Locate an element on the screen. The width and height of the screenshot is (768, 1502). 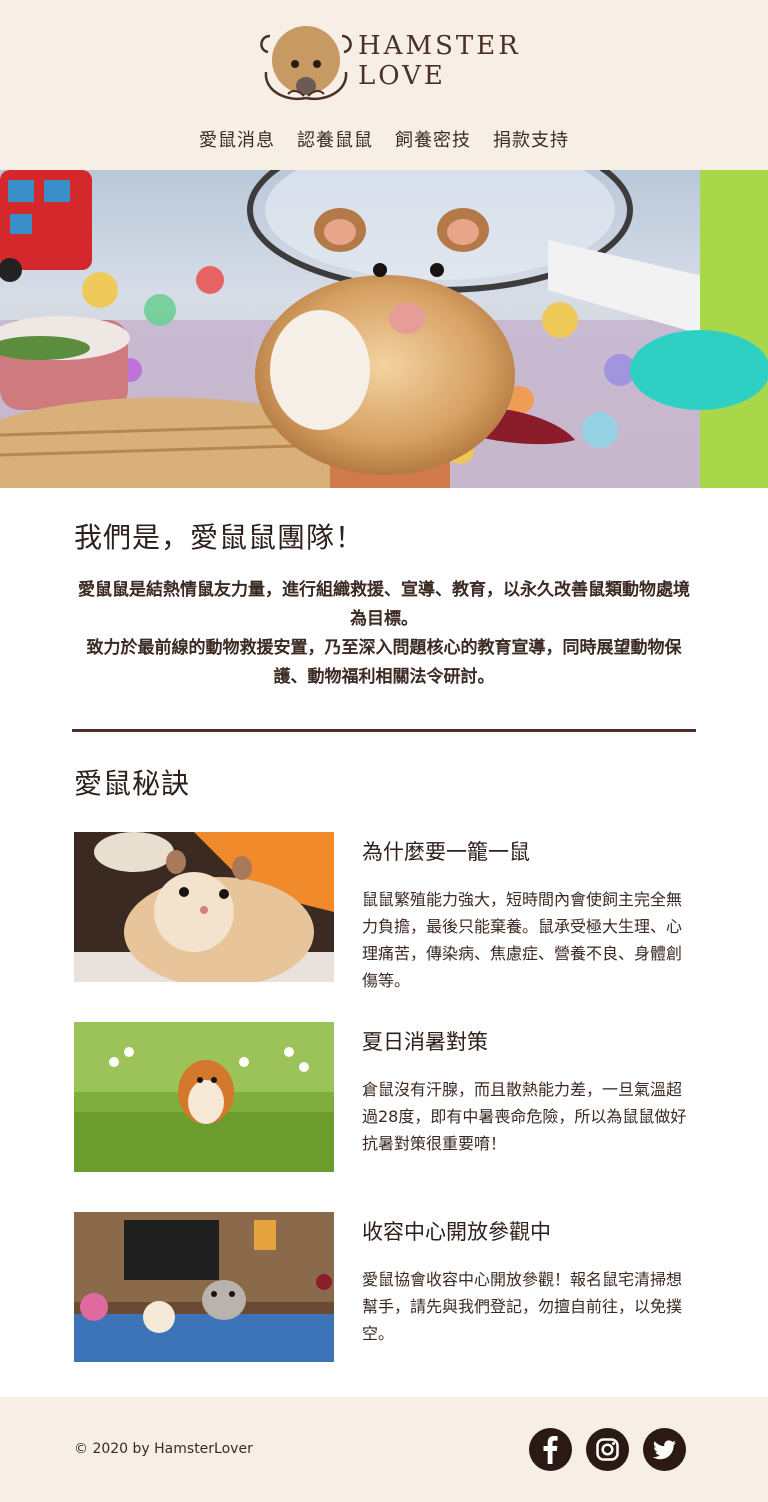
brand-line-2: LOVE is located at coordinates (402, 76).